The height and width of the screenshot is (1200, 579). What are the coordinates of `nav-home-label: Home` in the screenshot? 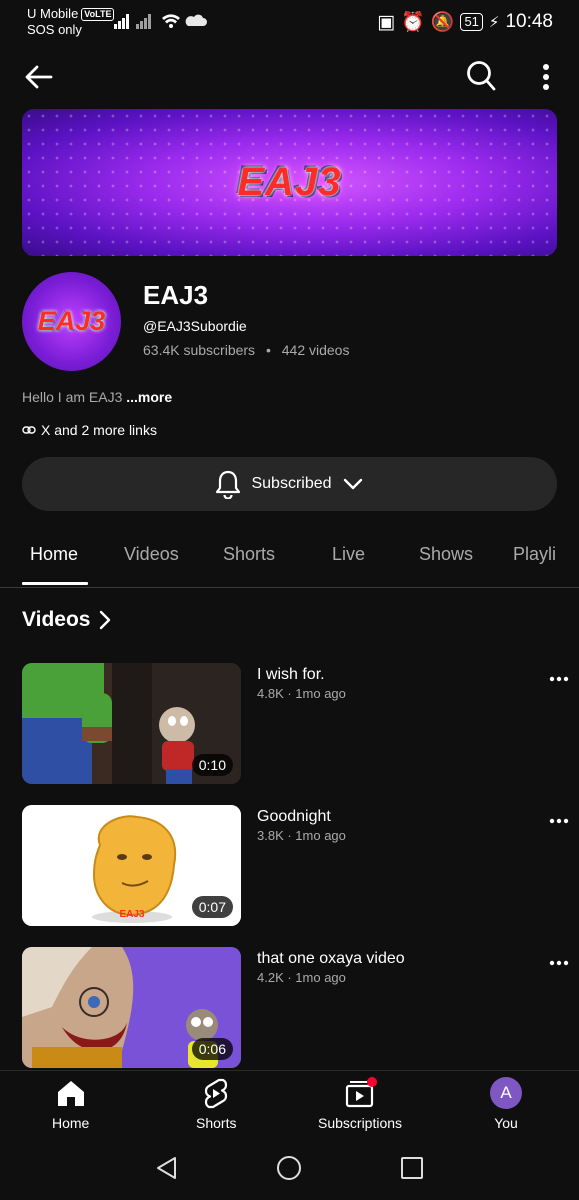 It's located at (71, 1123).